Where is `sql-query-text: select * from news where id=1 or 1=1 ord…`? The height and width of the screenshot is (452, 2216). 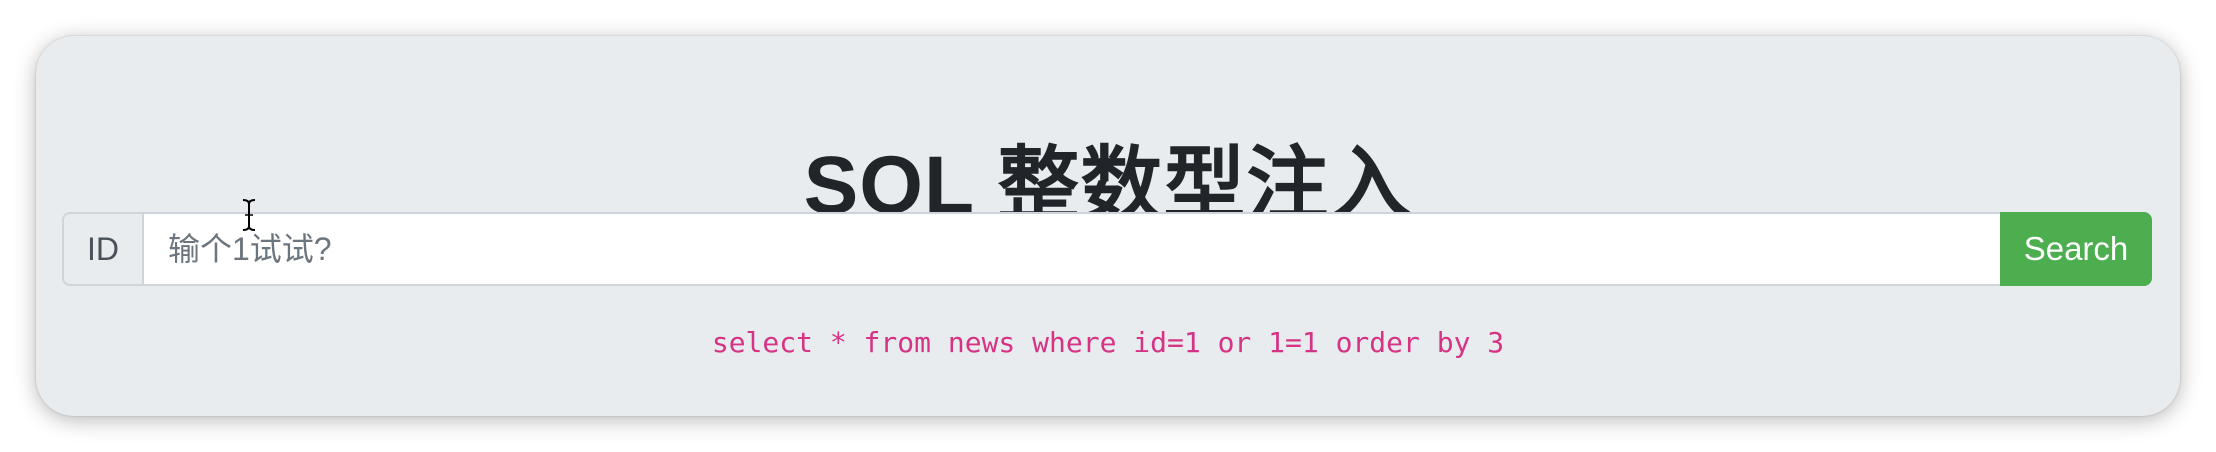 sql-query-text: select * from news where id=1 or 1=1 ord… is located at coordinates (1108, 342).